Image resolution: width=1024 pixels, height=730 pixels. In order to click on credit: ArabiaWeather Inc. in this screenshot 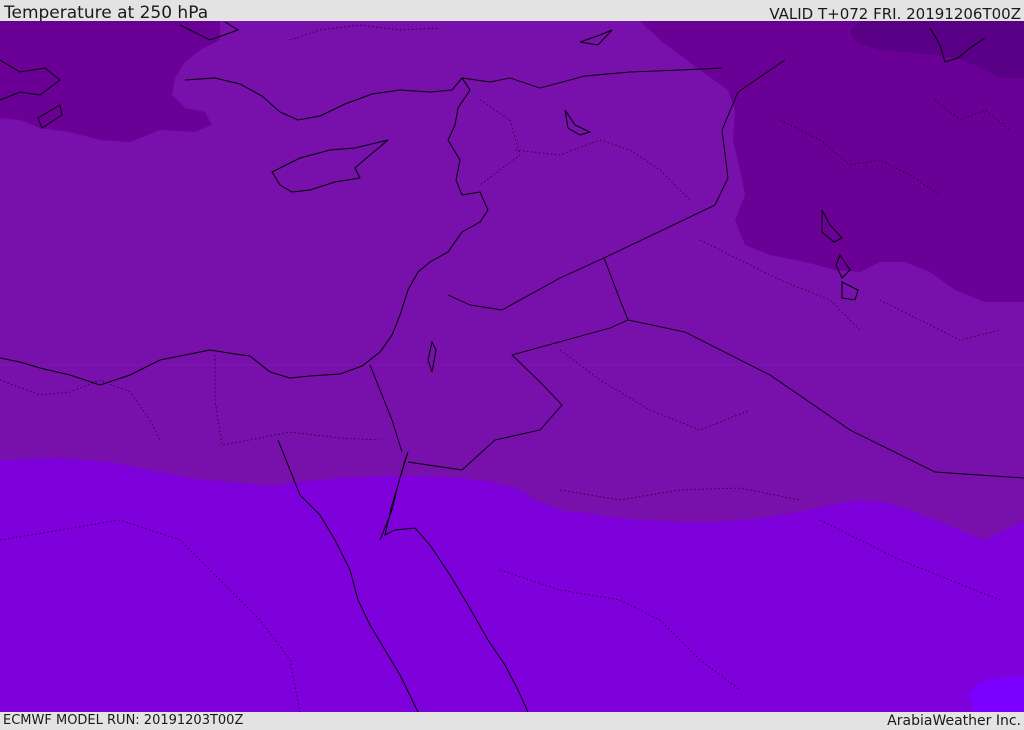, I will do `click(954, 721)`.